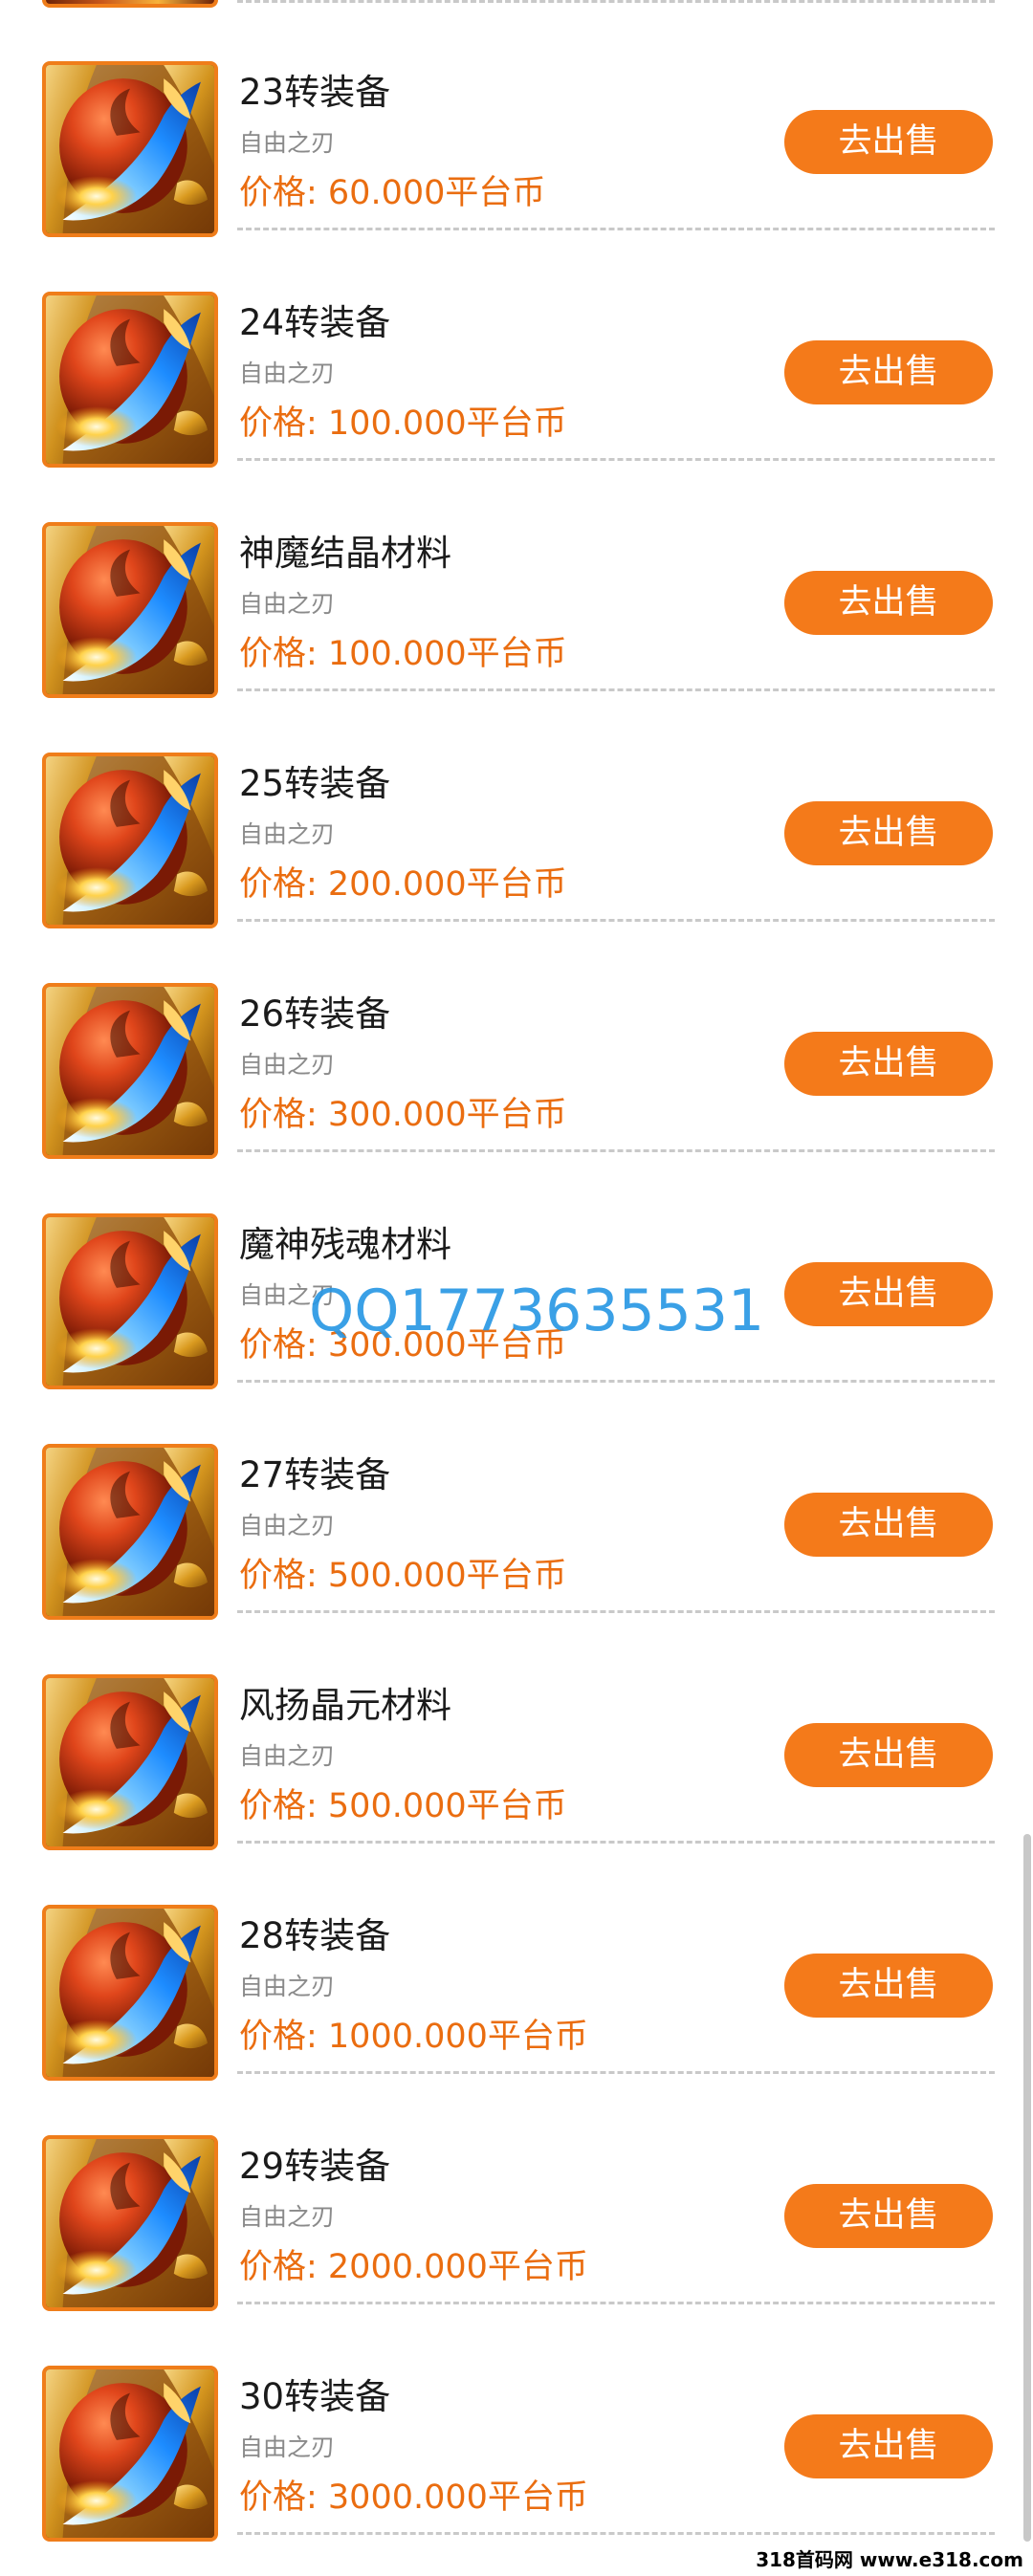  What do you see at coordinates (616, 2533) in the screenshot?
I see `item-divider` at bounding box center [616, 2533].